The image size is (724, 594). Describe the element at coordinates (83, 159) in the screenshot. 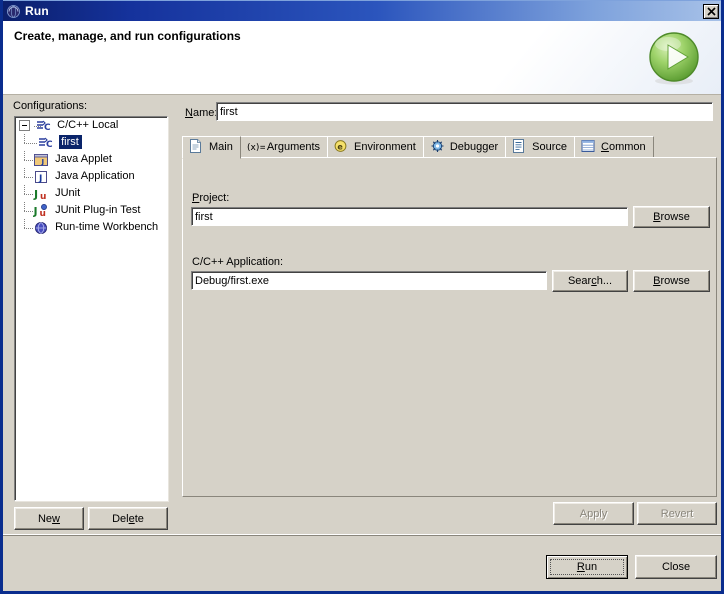

I see `tree-item-label: Java Applet` at that location.